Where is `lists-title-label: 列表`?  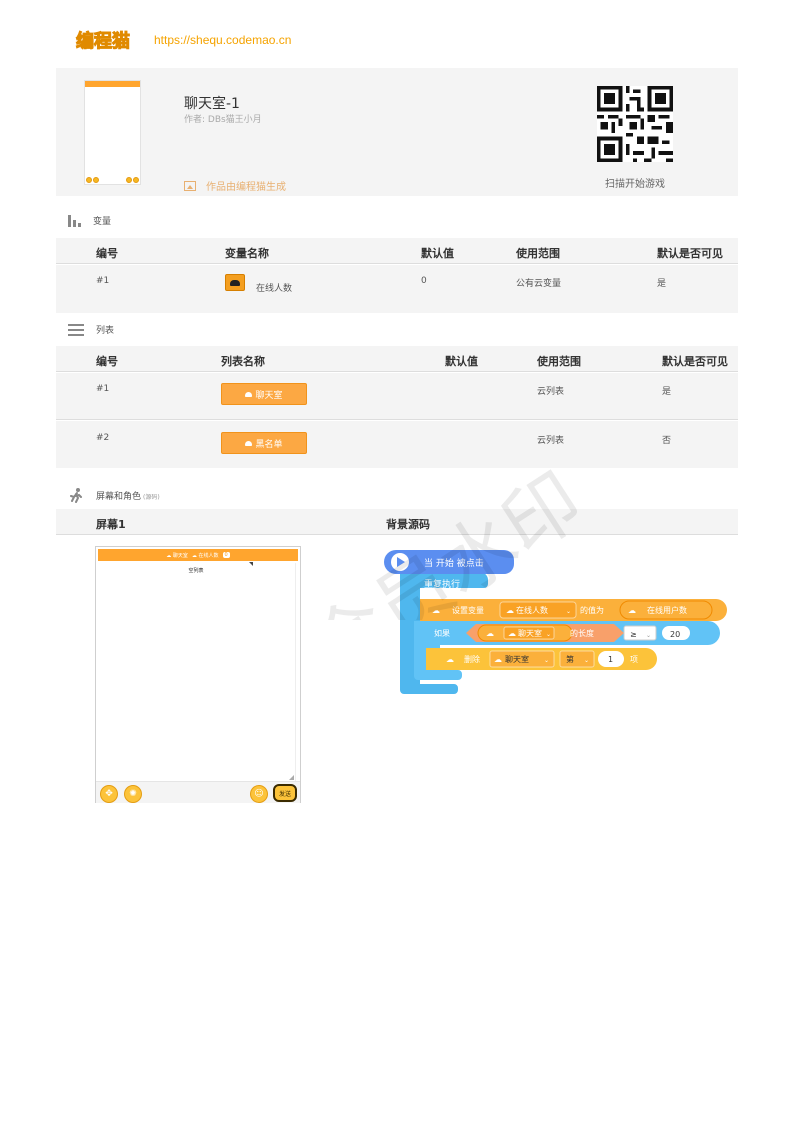 lists-title-label: 列表 is located at coordinates (105, 331).